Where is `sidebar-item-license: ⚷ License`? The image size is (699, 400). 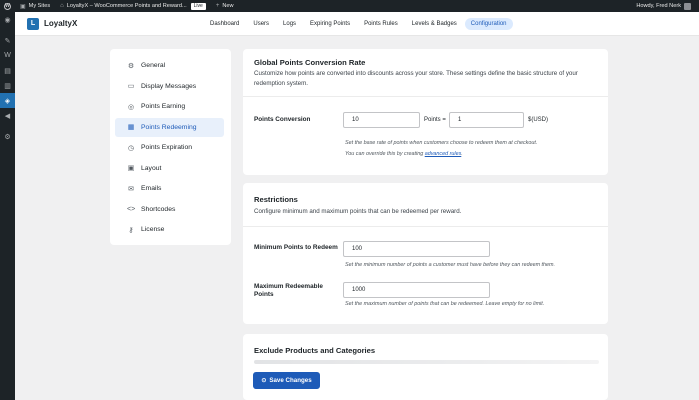
sidebar-item-license: ⚷ License is located at coordinates (169, 229).